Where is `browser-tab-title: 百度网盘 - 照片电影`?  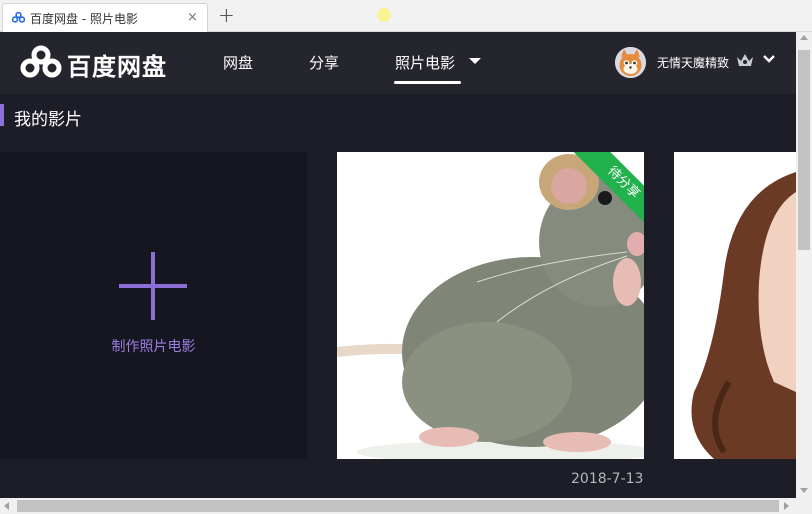 browser-tab-title: 百度网盘 - 照片电影 is located at coordinates (84, 19).